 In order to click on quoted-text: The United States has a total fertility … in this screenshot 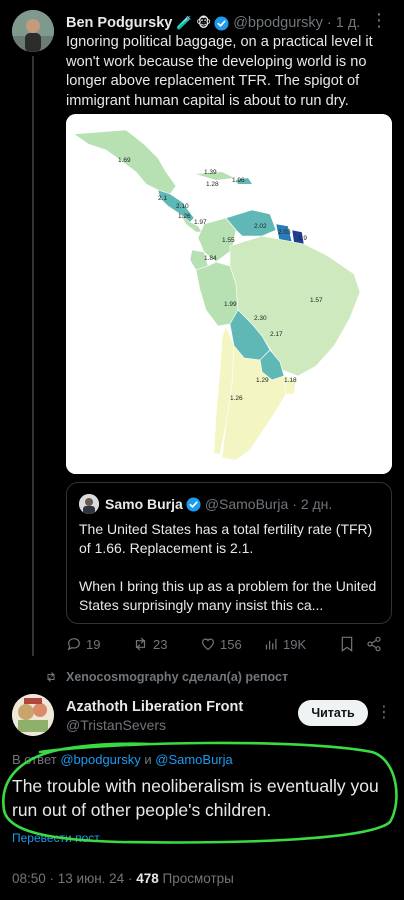, I will do `click(232, 567)`.